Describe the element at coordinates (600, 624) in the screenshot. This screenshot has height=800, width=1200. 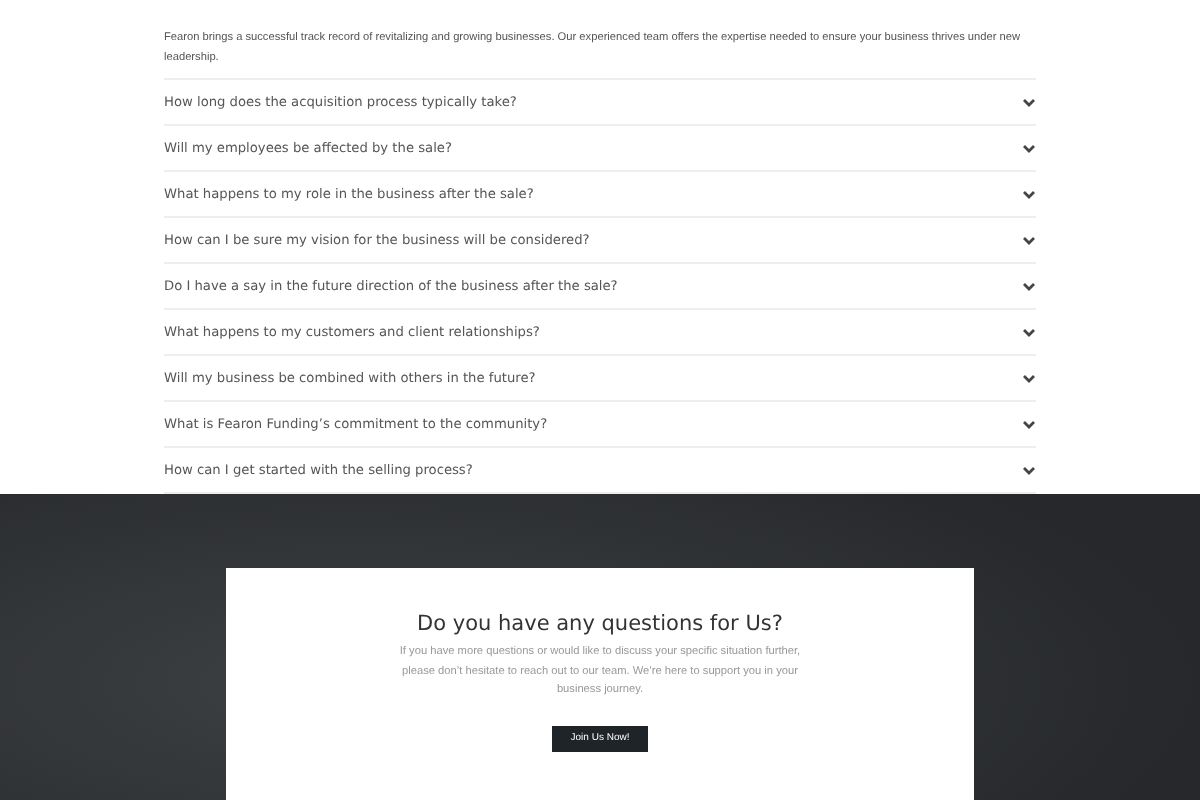
I see `contact-title: Do you have any questions for Us?` at that location.